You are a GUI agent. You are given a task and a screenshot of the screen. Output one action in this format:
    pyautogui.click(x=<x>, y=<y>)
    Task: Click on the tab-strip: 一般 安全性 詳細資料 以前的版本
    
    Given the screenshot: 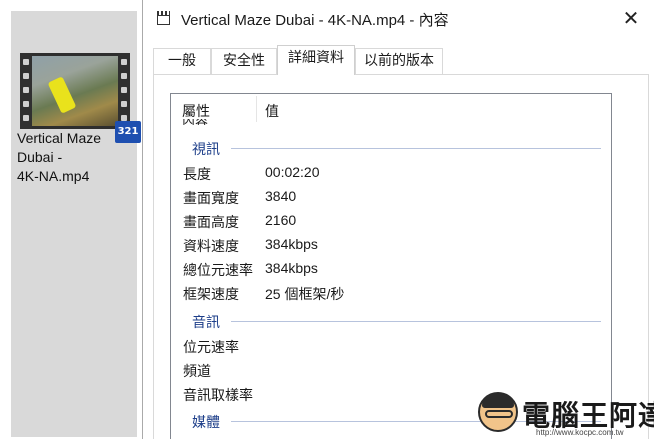 What is the action you would take?
    pyautogui.click(x=403, y=60)
    